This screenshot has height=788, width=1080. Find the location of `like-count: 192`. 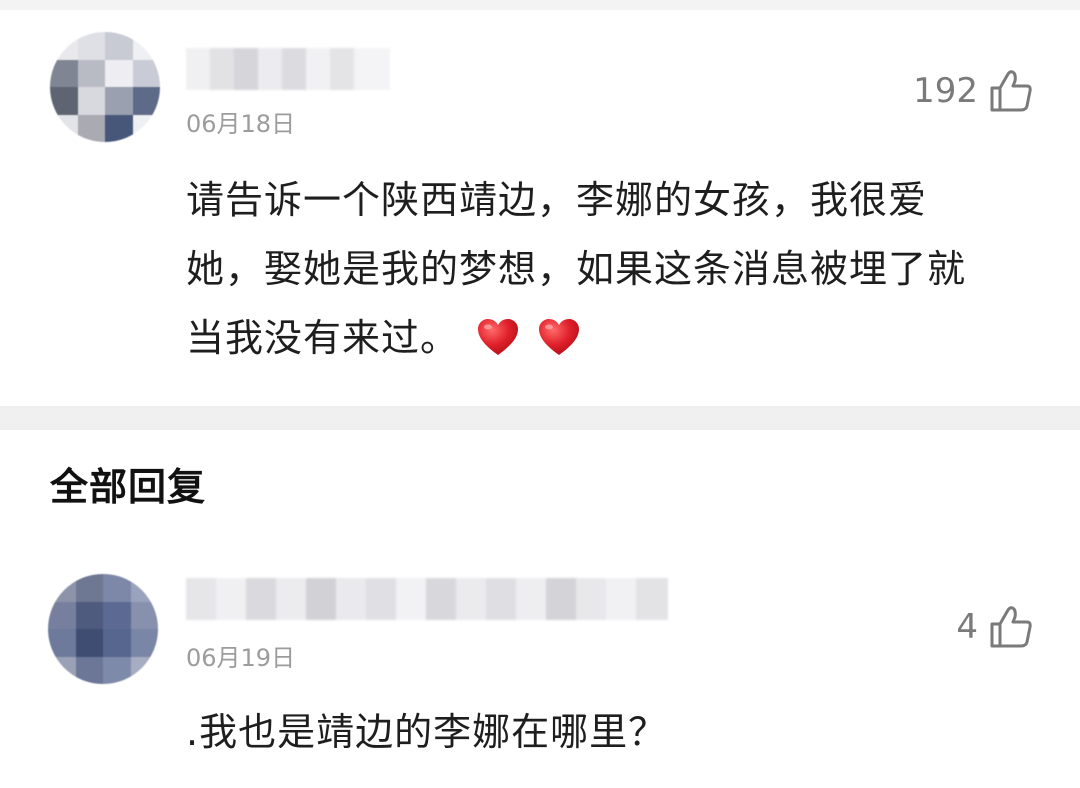

like-count: 192 is located at coordinates (945, 91).